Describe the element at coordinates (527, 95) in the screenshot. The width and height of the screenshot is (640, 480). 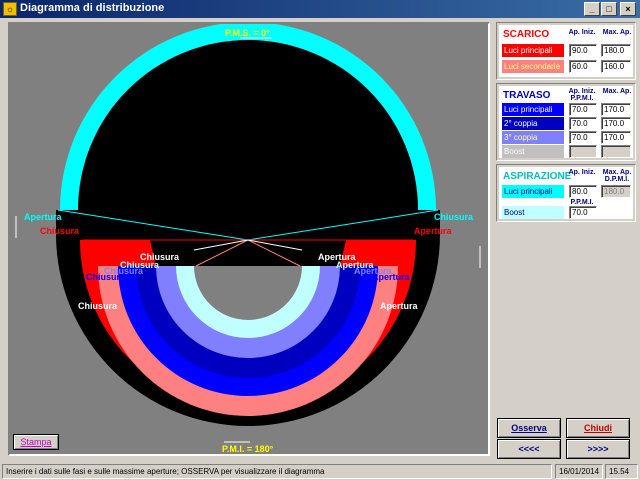
I see `travaso-title: TRAVASO` at that location.